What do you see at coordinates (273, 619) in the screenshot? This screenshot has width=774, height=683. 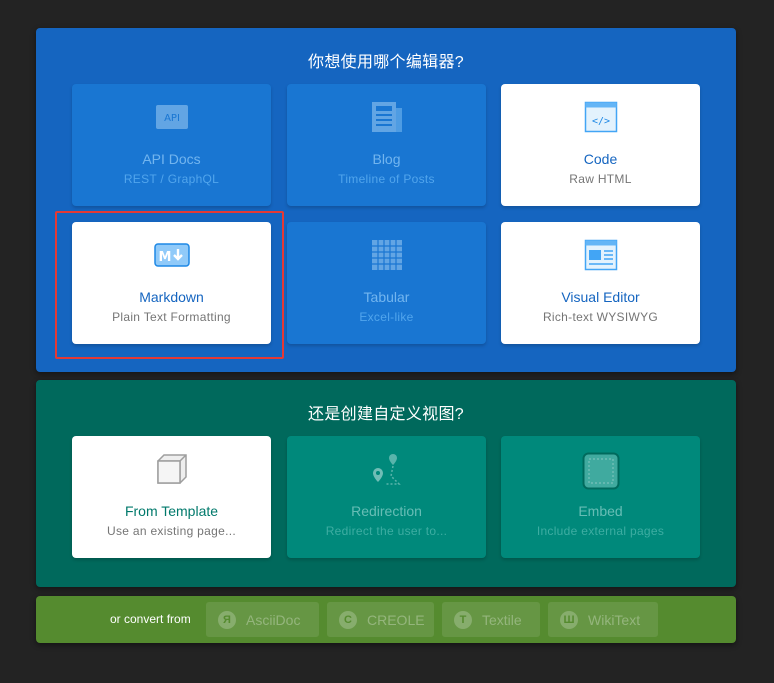 I see `chip-label: AsciiDoc` at bounding box center [273, 619].